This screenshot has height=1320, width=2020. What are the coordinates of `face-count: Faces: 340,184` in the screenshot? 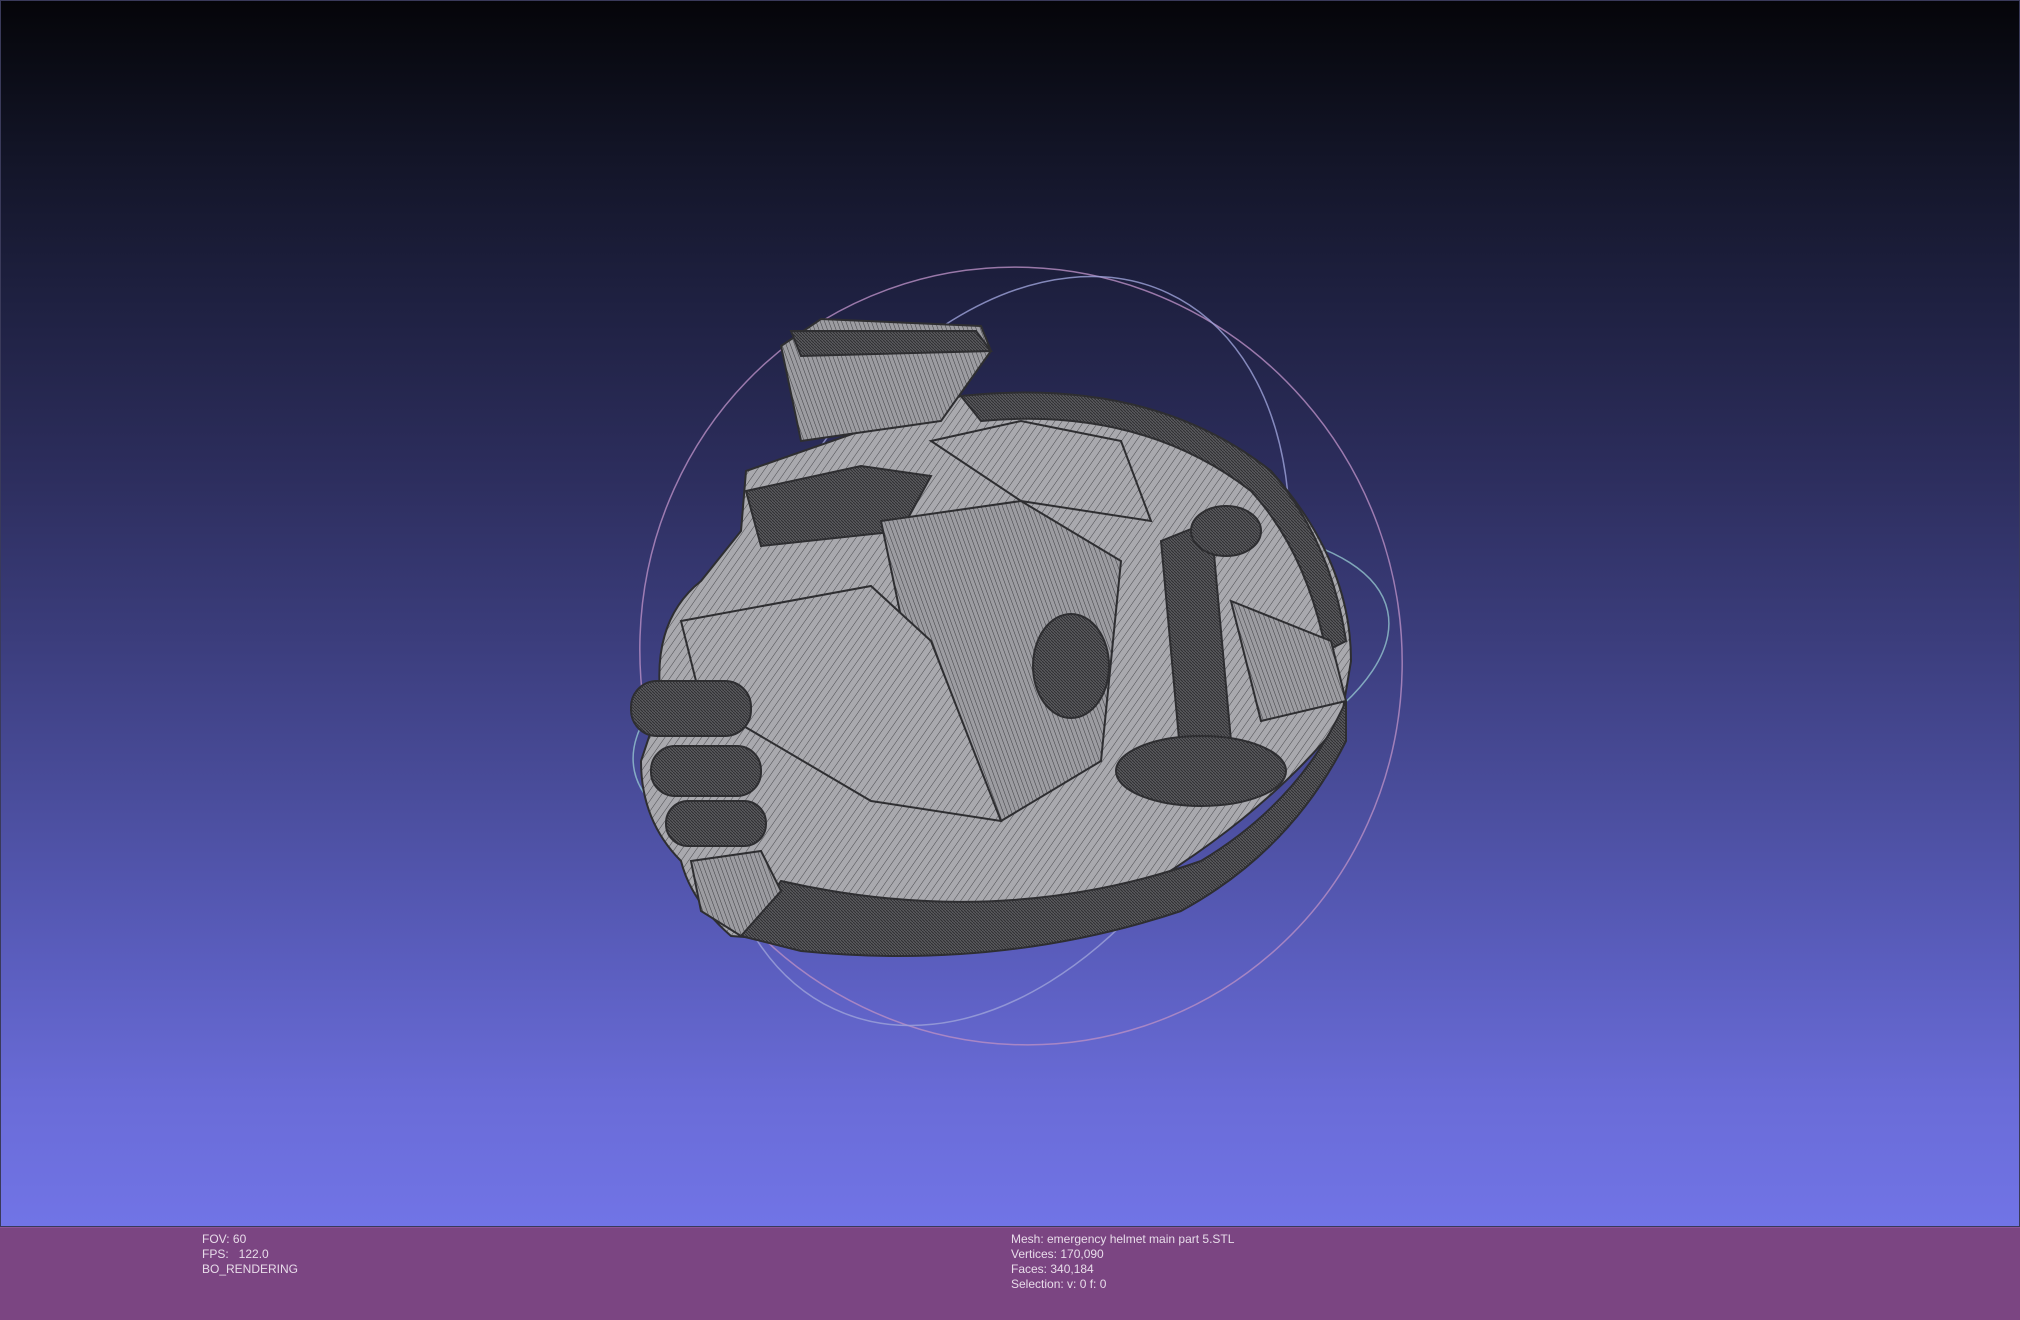 It's located at (1052, 1269).